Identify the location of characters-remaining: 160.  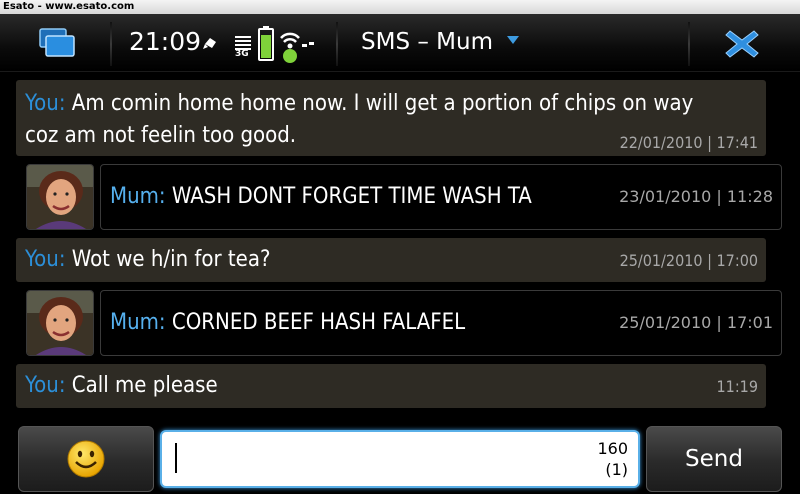
(612, 448).